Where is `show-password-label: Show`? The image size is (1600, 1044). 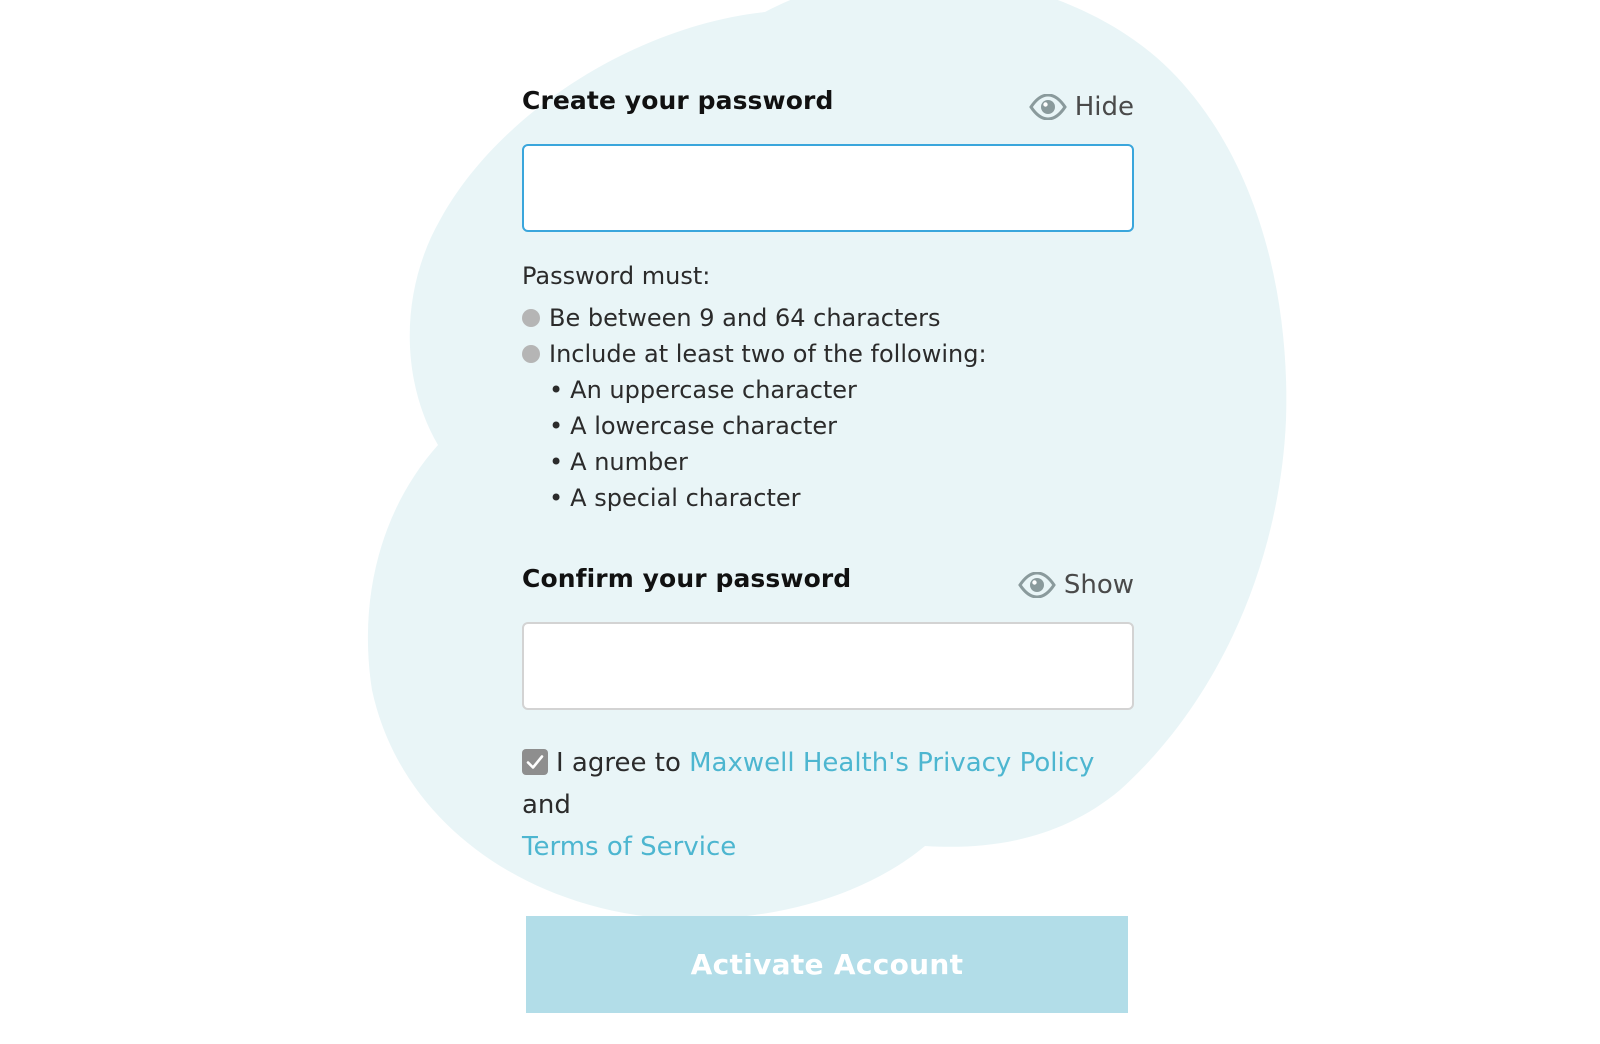
show-password-label: Show is located at coordinates (1098, 585).